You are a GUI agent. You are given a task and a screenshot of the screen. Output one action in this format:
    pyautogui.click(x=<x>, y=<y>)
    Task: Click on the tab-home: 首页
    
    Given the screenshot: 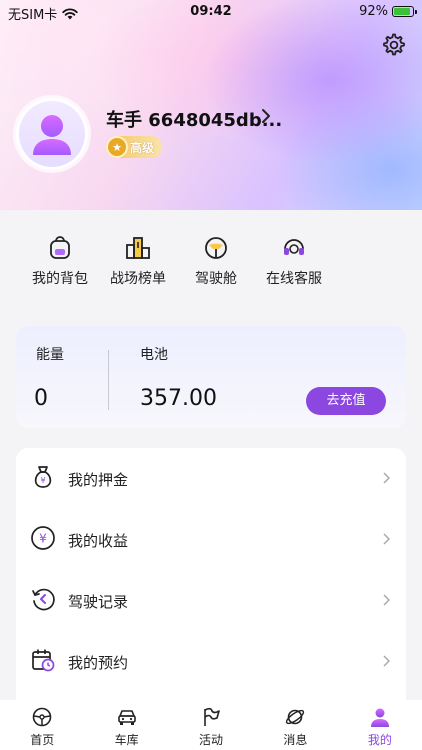 What is the action you would take?
    pyautogui.click(x=42, y=725)
    